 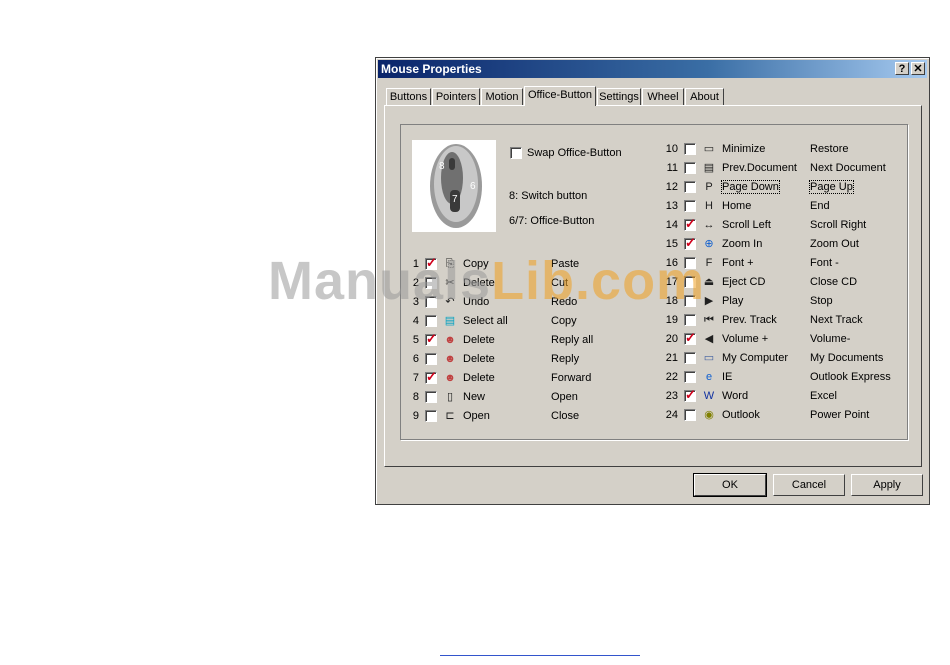 What do you see at coordinates (502, 96) in the screenshot?
I see `tab-motion: Motion` at bounding box center [502, 96].